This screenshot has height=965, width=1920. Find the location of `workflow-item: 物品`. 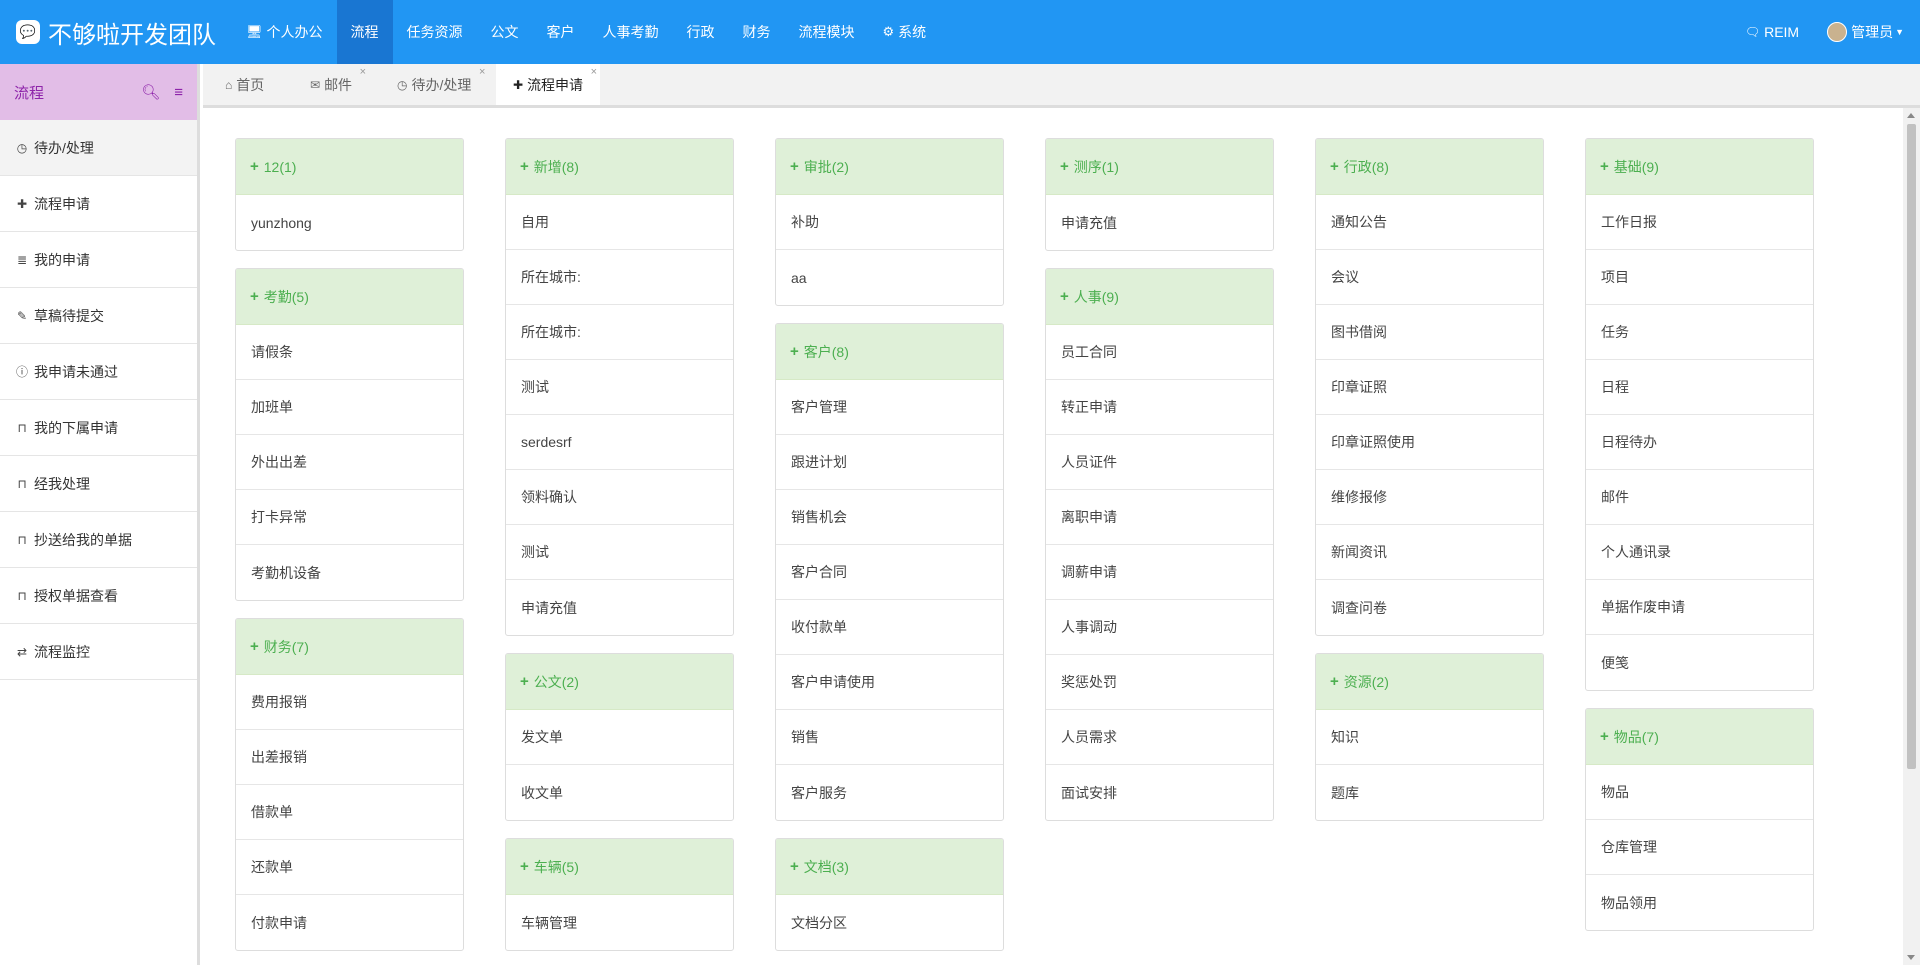

workflow-item: 物品 is located at coordinates (1699, 792).